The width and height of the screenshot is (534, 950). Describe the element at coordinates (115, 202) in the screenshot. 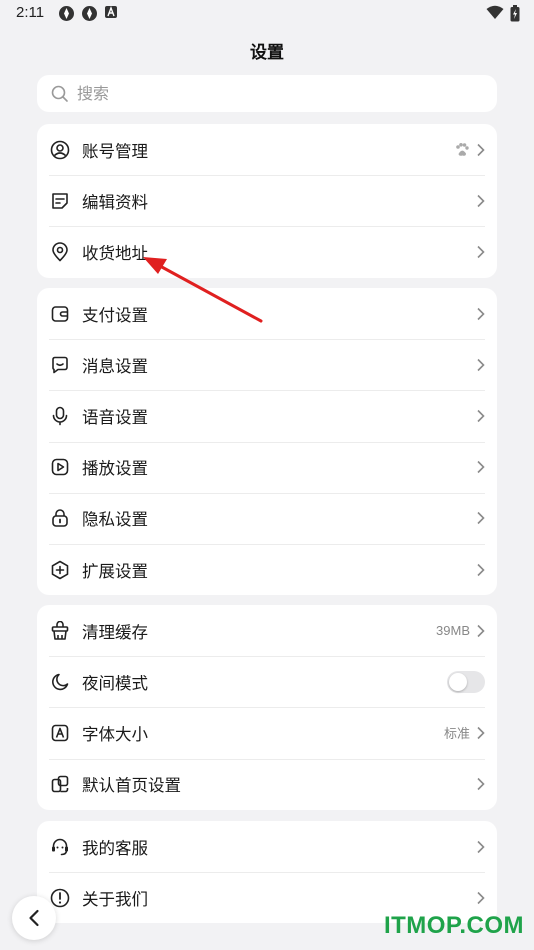

I see `settings-item-label: 编辑资料` at that location.